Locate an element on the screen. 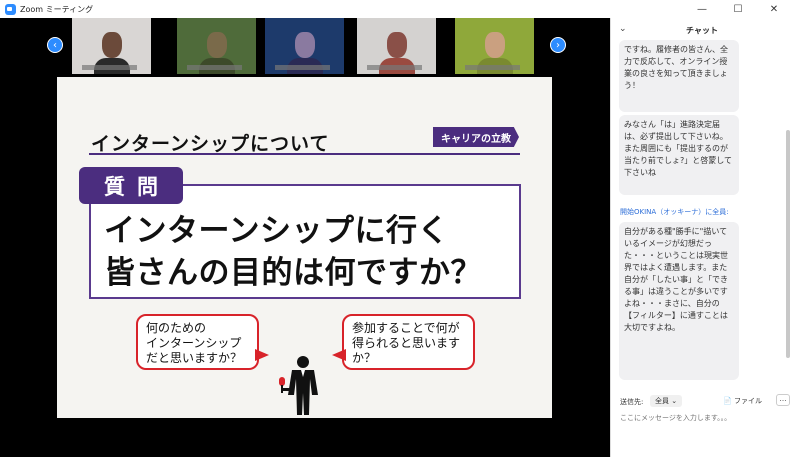 Image resolution: width=792 pixels, height=457 pixels. chat-scrollbar is located at coordinates (788, 244).